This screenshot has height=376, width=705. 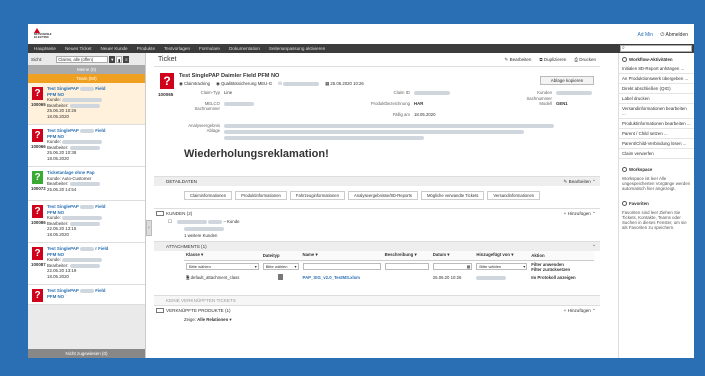 What do you see at coordinates (170, 221) in the screenshot?
I see `checkbox-icon: ☐` at bounding box center [170, 221].